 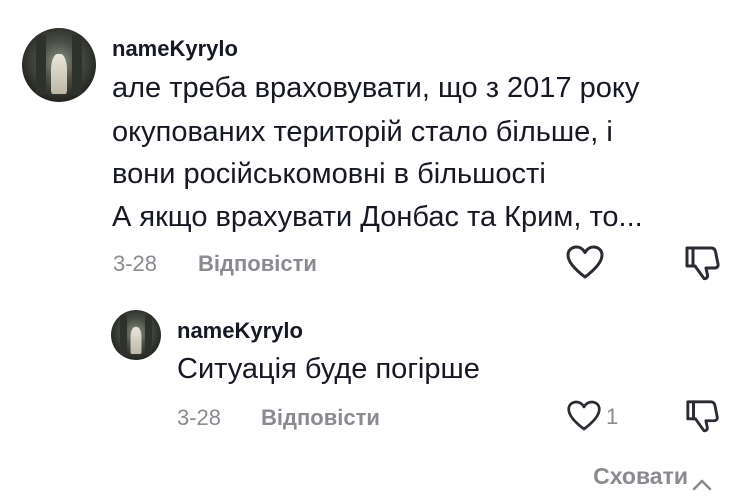 What do you see at coordinates (329, 174) in the screenshot?
I see `comment-line-3: вони російськомовні в більшості` at bounding box center [329, 174].